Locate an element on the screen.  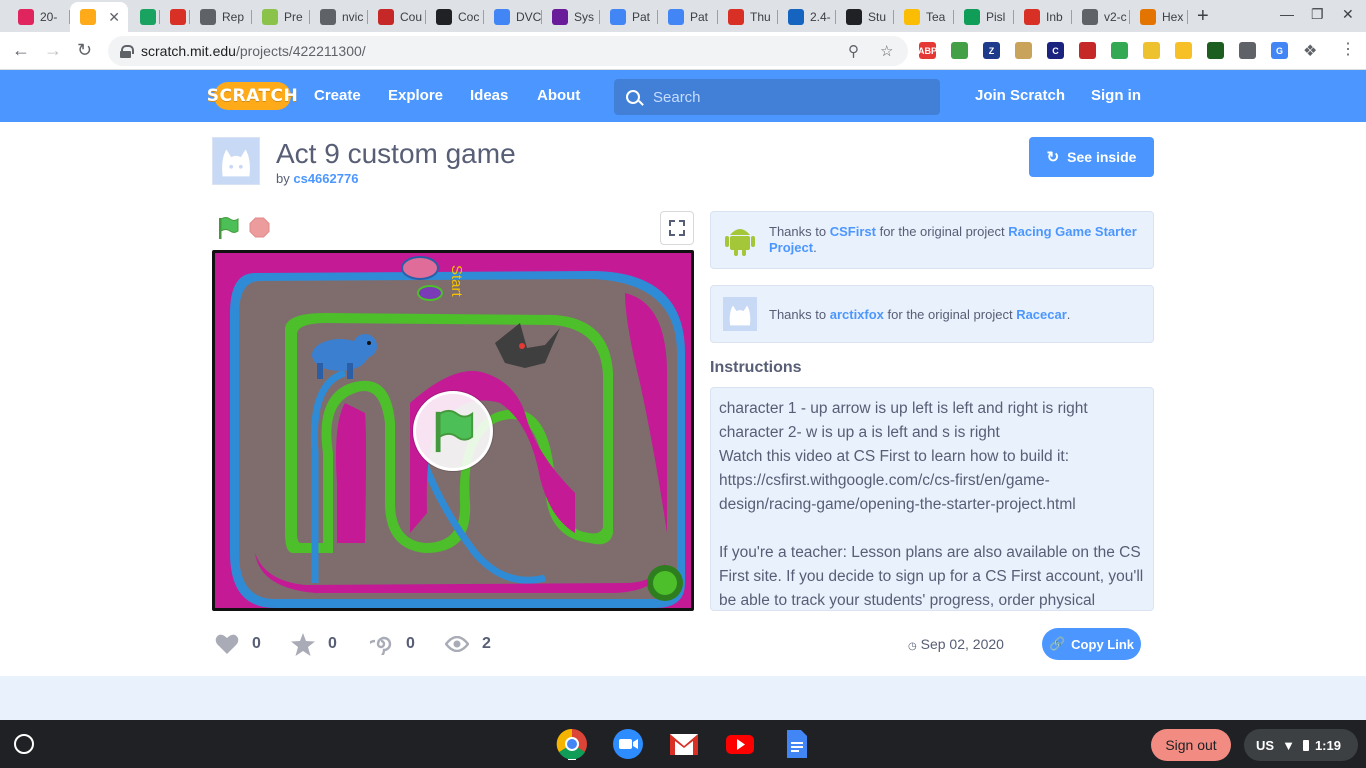
see-inside-button: ↻ See inside is located at coordinates (1091, 157).